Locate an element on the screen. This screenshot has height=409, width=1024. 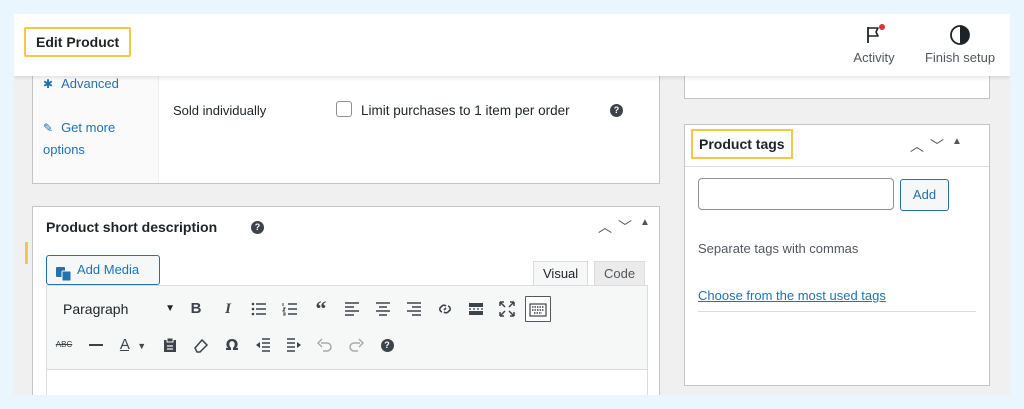
keyboard-shortcuts-button: ? is located at coordinates (387, 345).